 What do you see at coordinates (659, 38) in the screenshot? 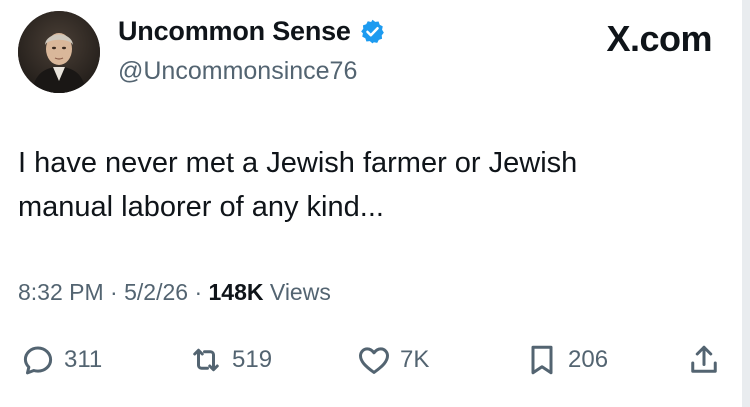
I see `brand-logo: X.com` at bounding box center [659, 38].